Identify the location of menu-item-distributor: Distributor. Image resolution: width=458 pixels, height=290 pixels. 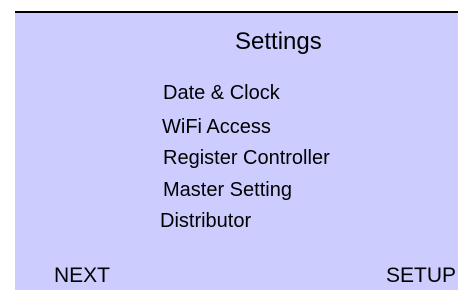
(205, 221).